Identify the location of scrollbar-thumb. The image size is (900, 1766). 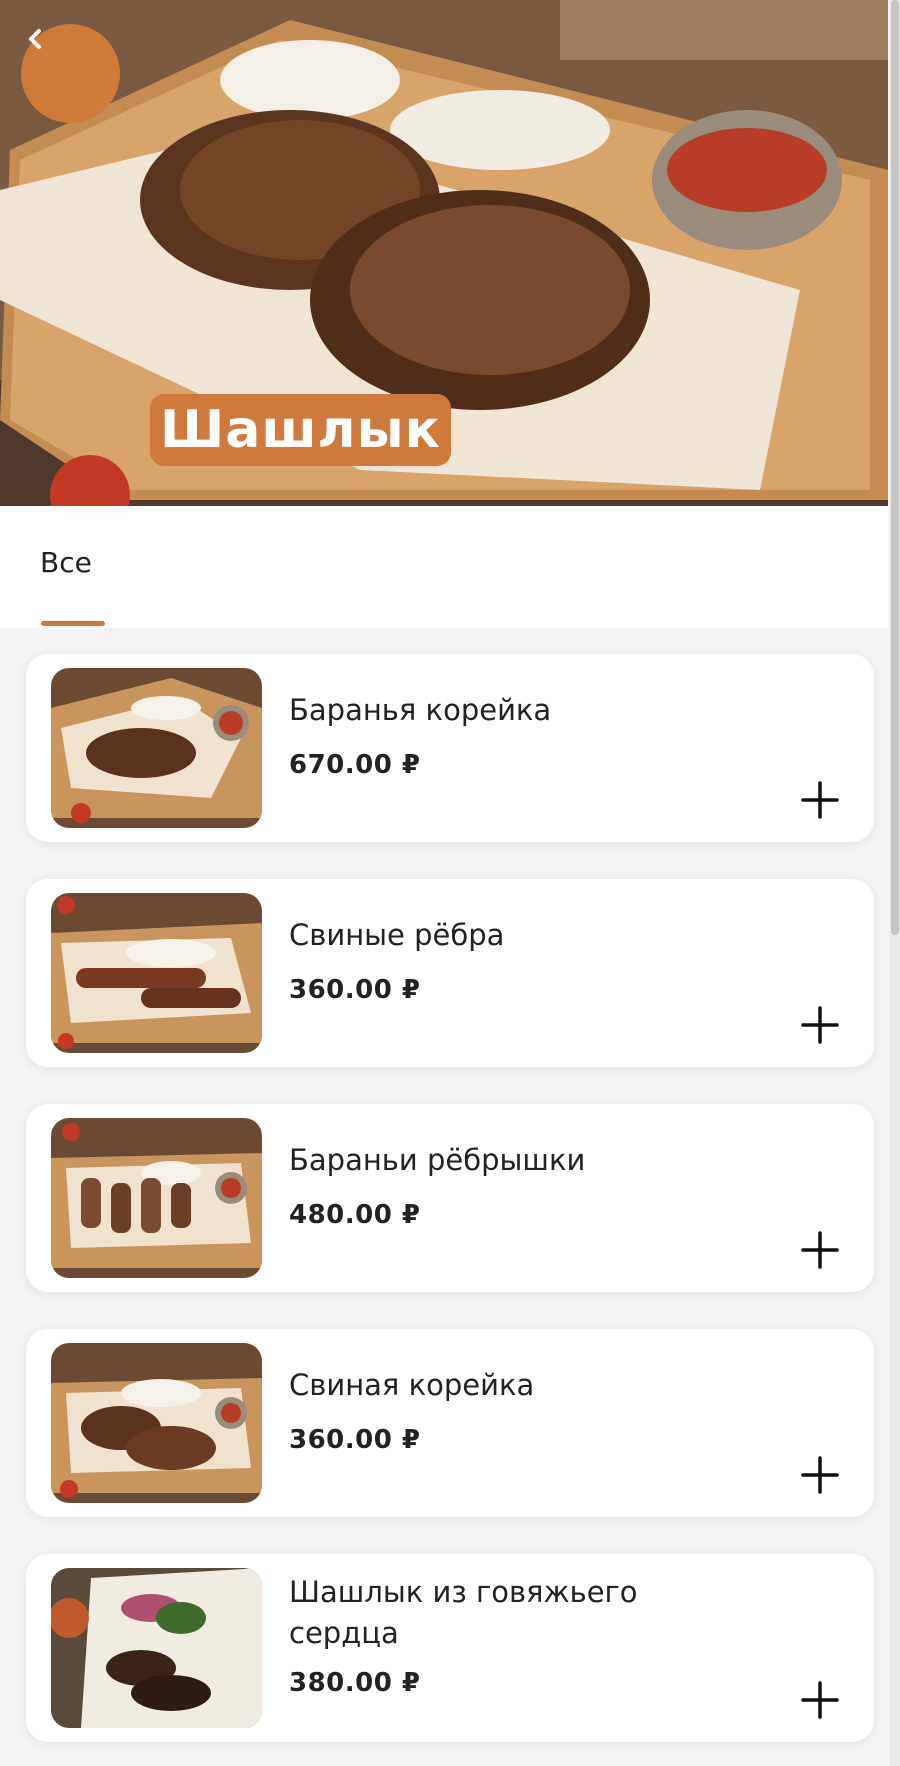
(895, 467).